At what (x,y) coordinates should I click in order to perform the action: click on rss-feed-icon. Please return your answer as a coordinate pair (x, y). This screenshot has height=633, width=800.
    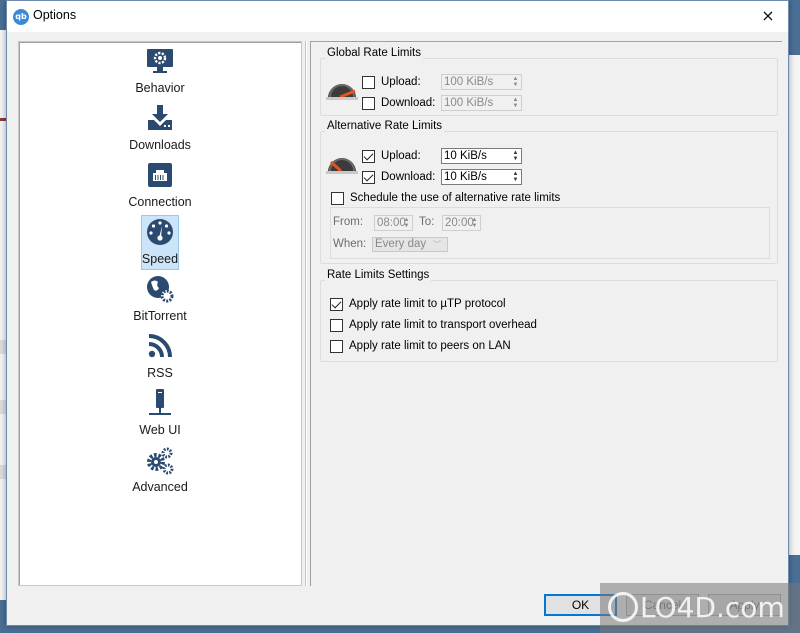
    Looking at the image, I should click on (160, 346).